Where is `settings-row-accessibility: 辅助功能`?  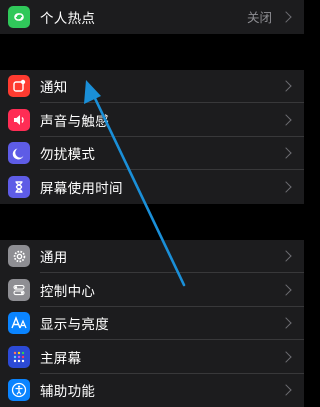 settings-row-accessibility: 辅助功能 is located at coordinates (152, 390).